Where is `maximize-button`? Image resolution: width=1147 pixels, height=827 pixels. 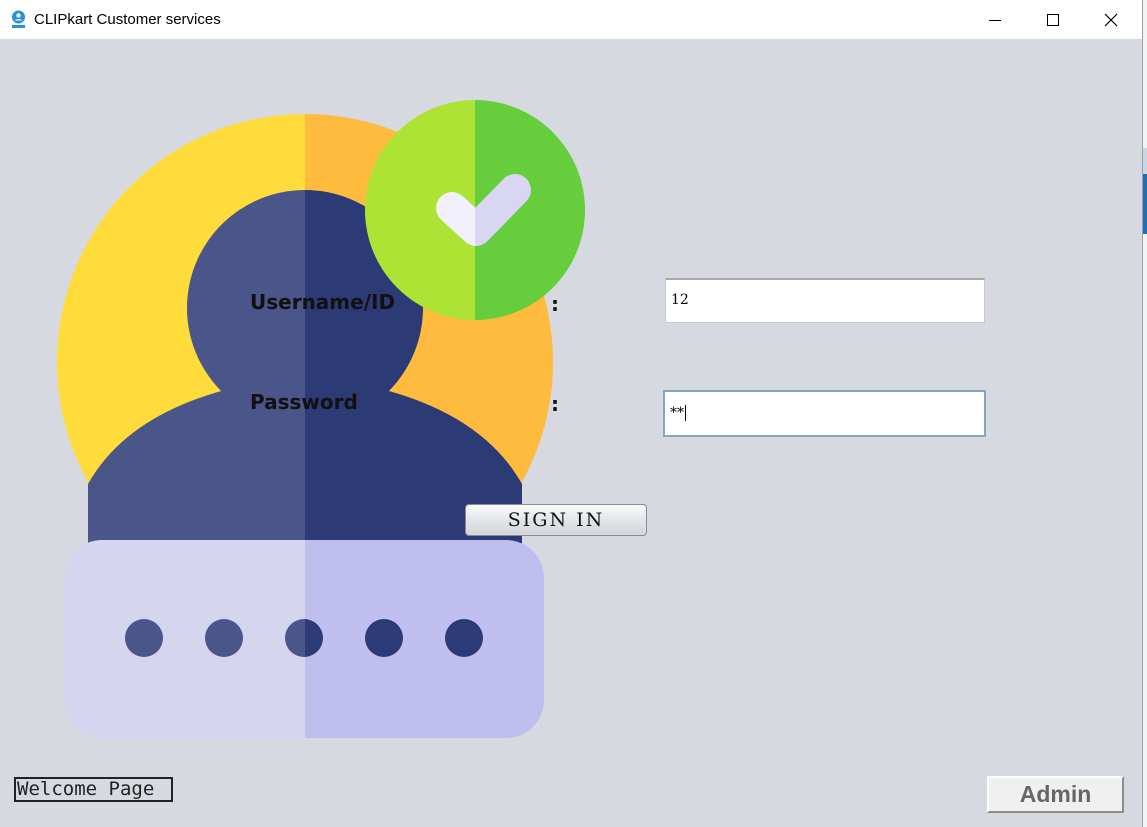
maximize-button is located at coordinates (1053, 19).